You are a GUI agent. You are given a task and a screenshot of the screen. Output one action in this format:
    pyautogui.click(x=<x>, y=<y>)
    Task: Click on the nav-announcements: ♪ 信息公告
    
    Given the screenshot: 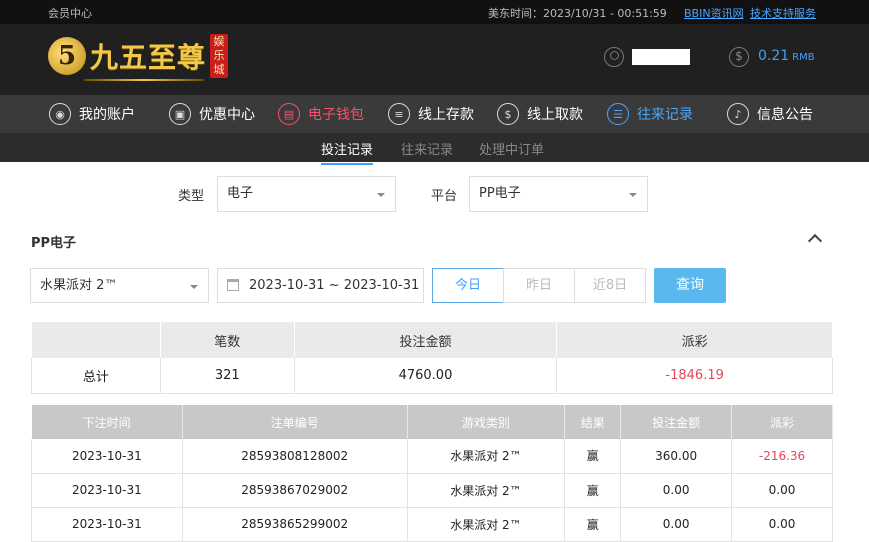 What is the action you would take?
    pyautogui.click(x=770, y=114)
    